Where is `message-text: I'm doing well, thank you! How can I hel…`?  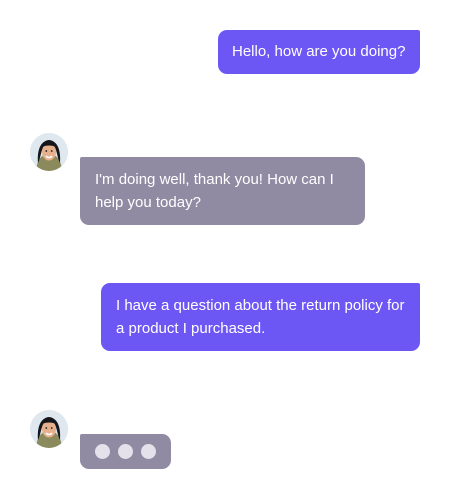
message-text: I'm doing well, thank you! How can I hel… is located at coordinates (214, 191).